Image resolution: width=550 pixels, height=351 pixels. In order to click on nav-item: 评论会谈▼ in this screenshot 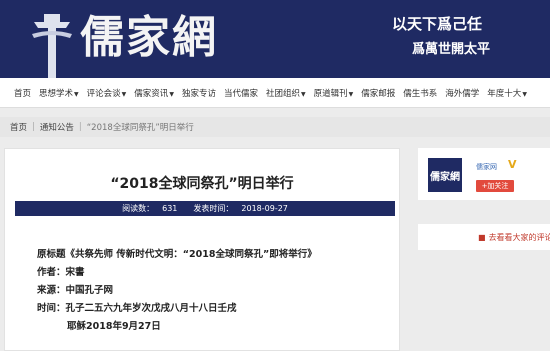, I will do `click(107, 93)`.